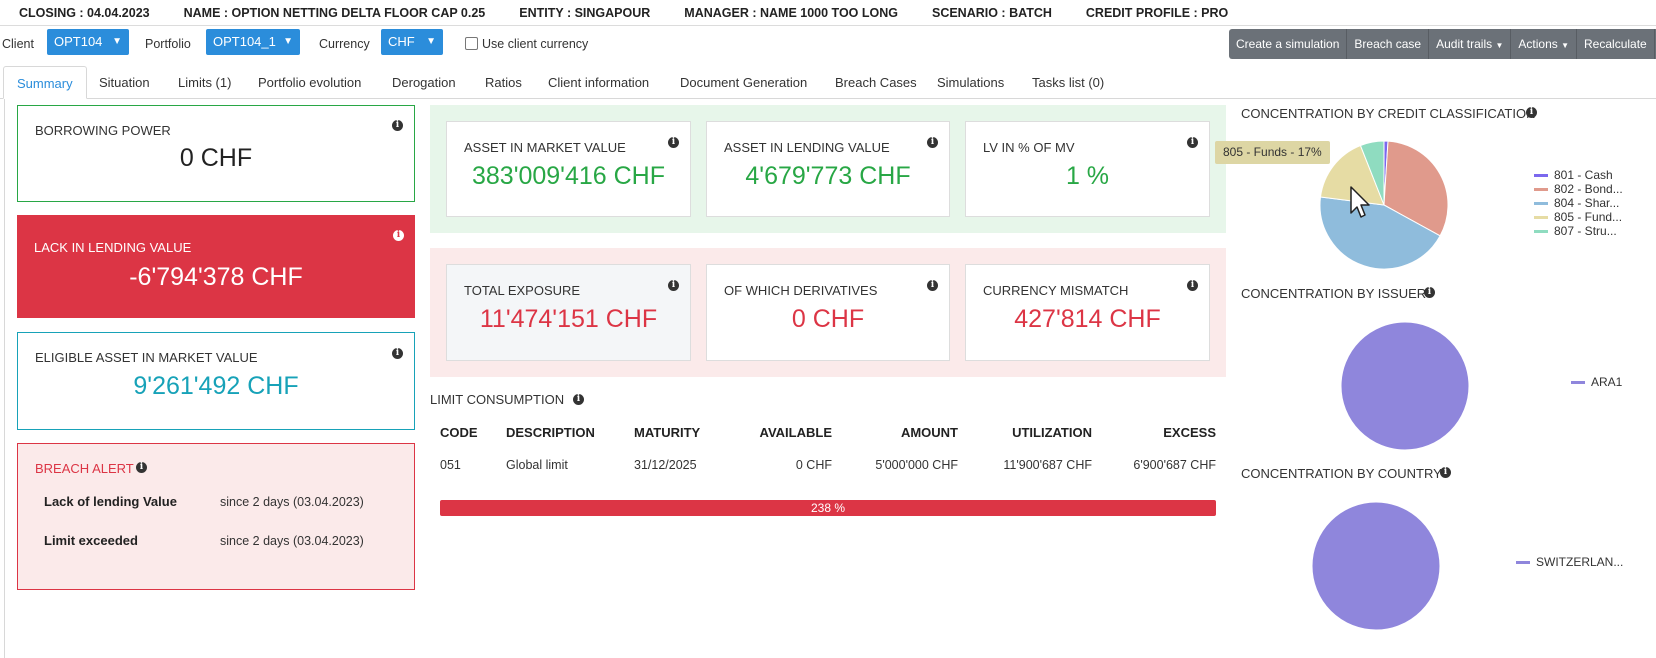 The image size is (1656, 658). I want to click on tab-summary: Summary, so click(45, 82).